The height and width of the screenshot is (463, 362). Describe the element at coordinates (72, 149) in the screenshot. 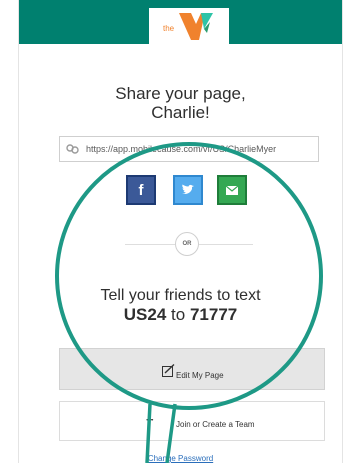

I see `link-icon` at that location.